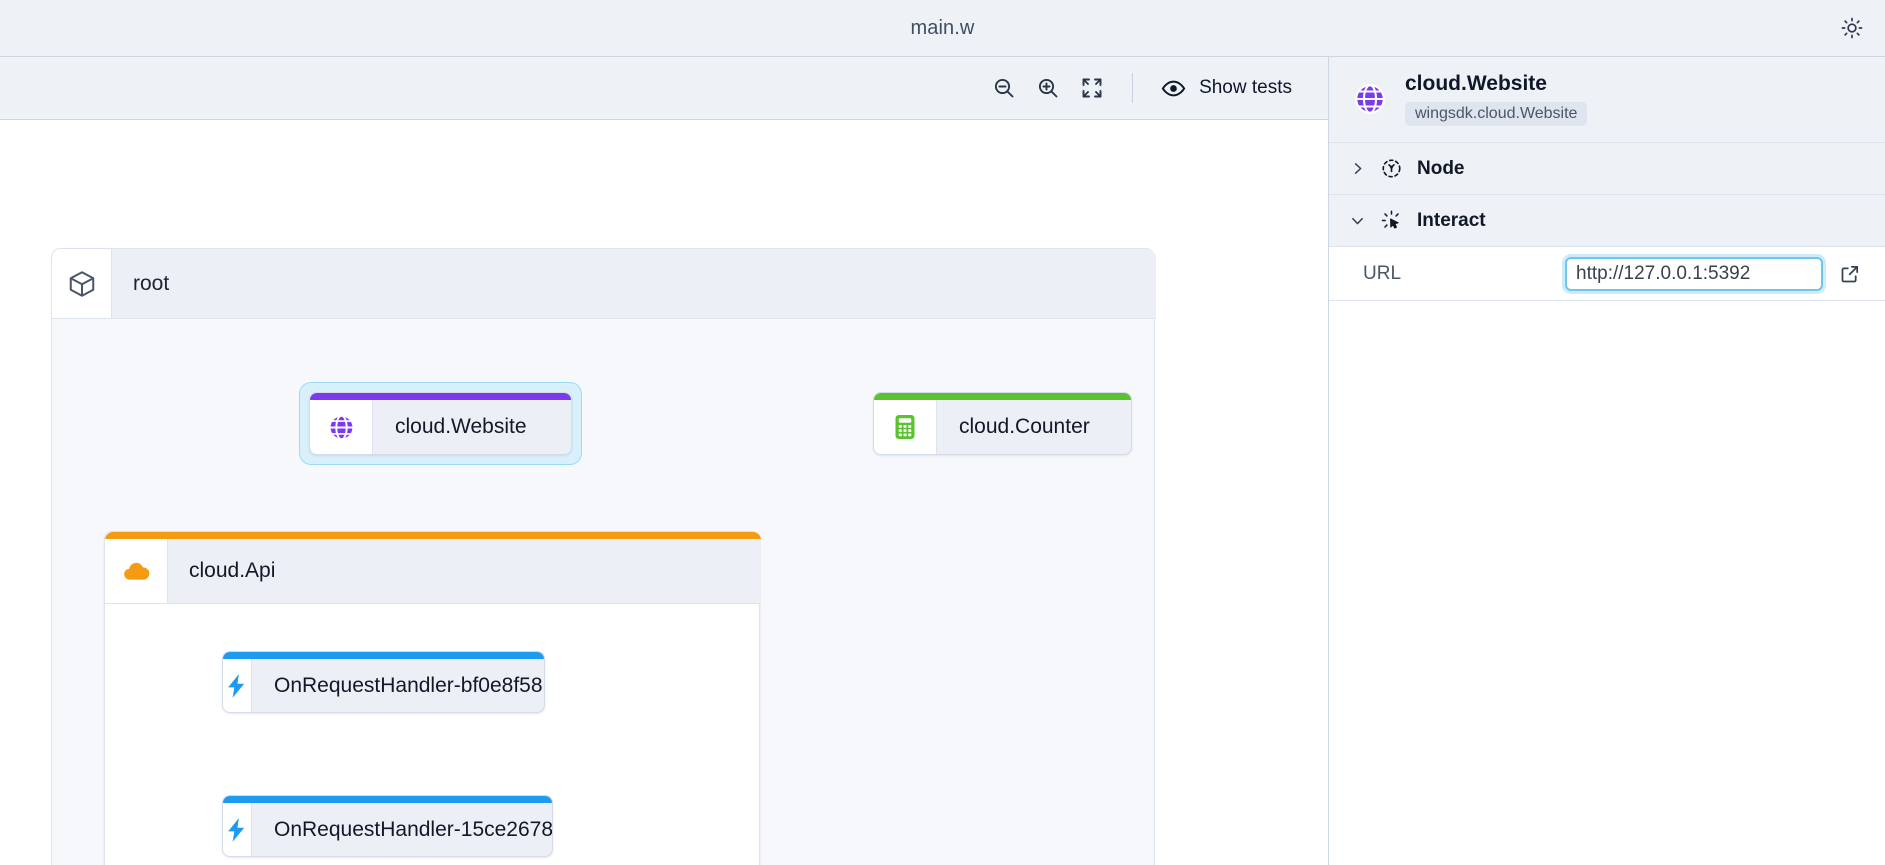  I want to click on inspector-section-label: Interact, so click(1451, 220).